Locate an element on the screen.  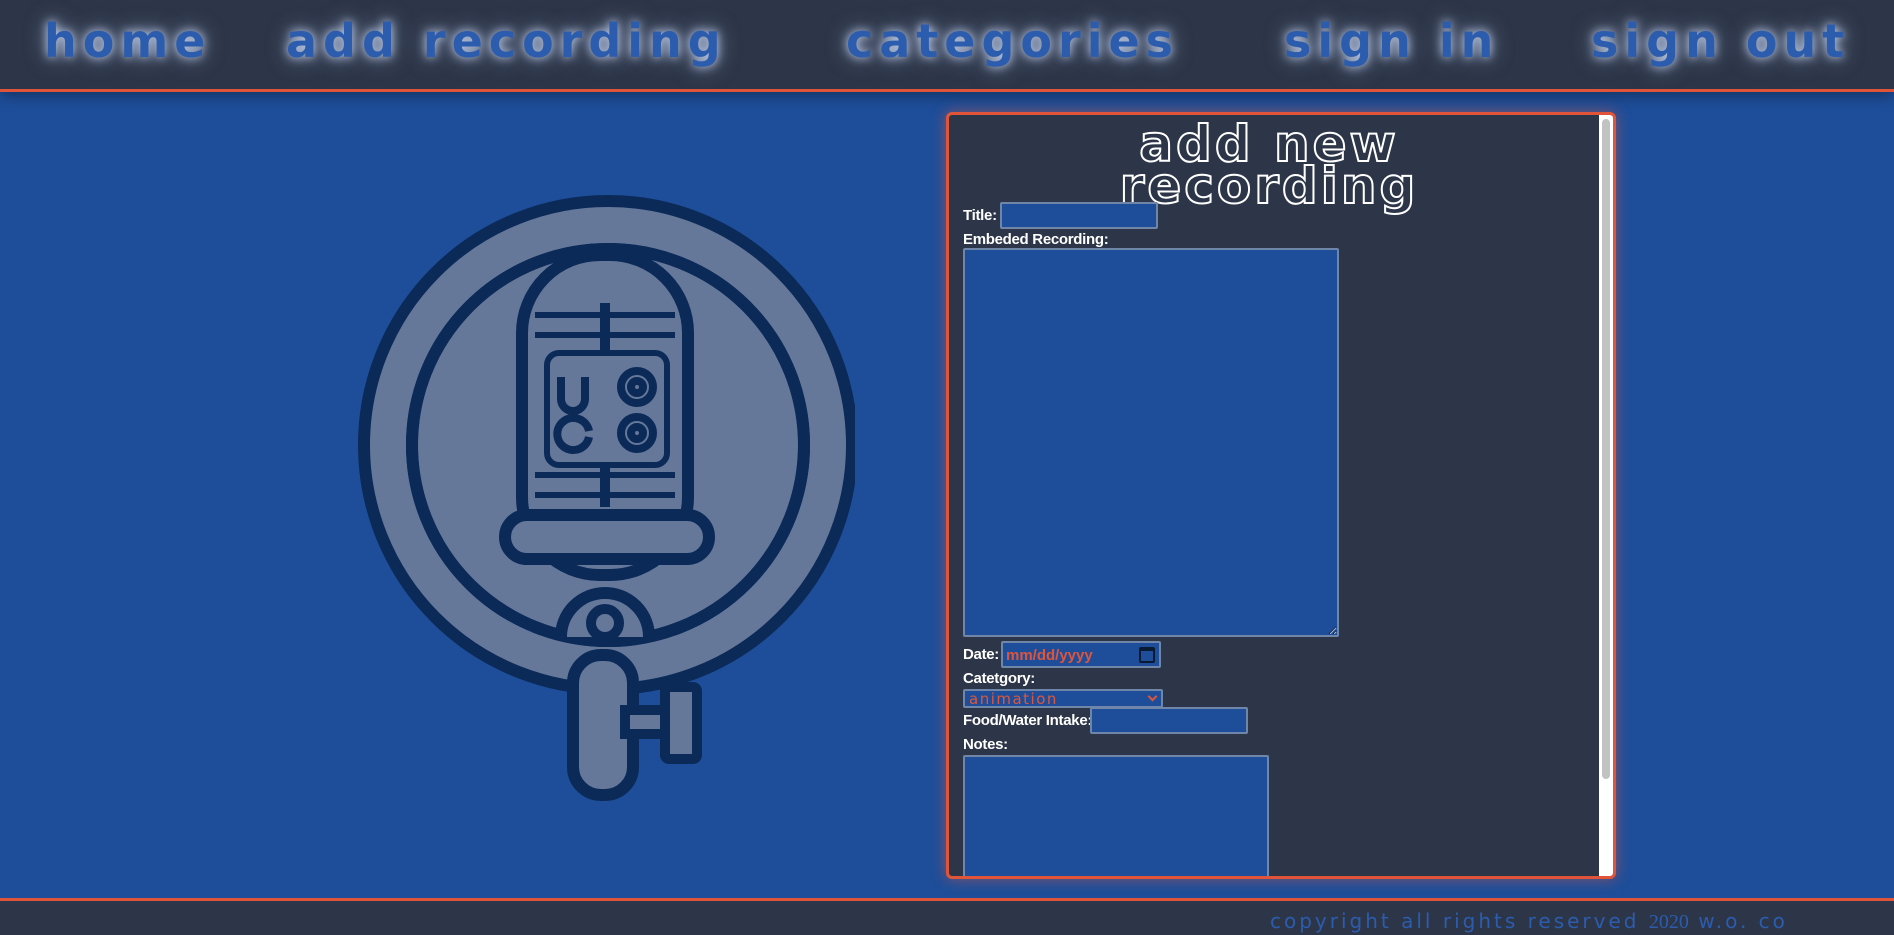
nav-home: Home is located at coordinates (127, 41).